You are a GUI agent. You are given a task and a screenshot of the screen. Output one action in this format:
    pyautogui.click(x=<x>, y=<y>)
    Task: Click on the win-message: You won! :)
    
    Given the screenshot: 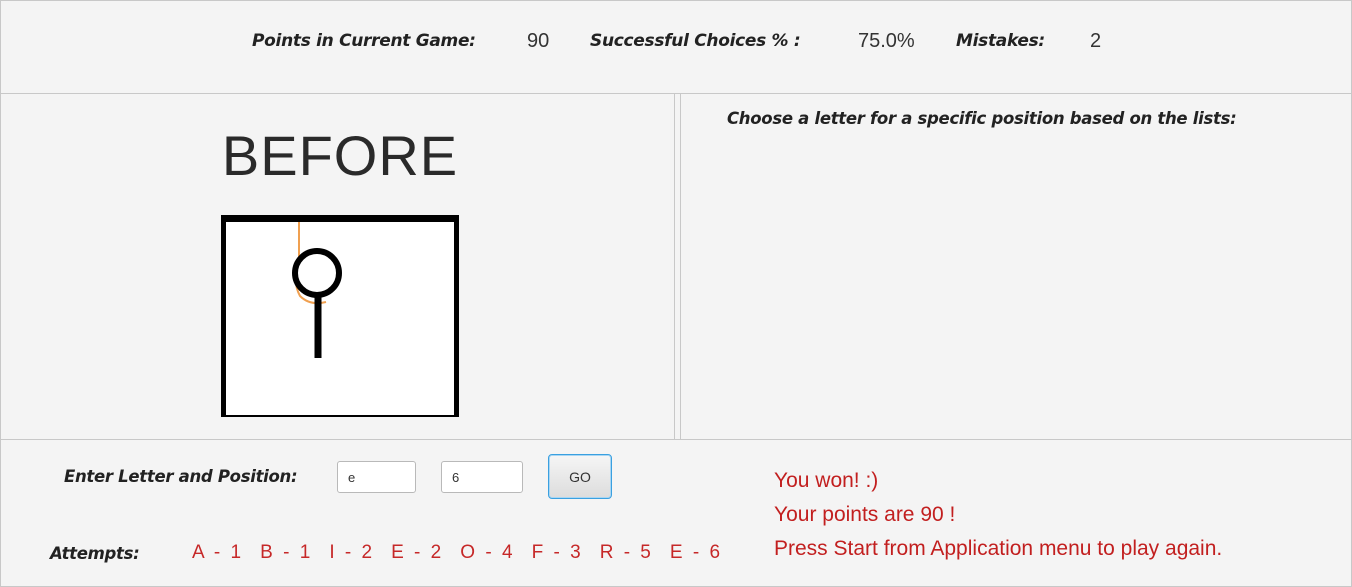 What is the action you would take?
    pyautogui.click(x=826, y=480)
    